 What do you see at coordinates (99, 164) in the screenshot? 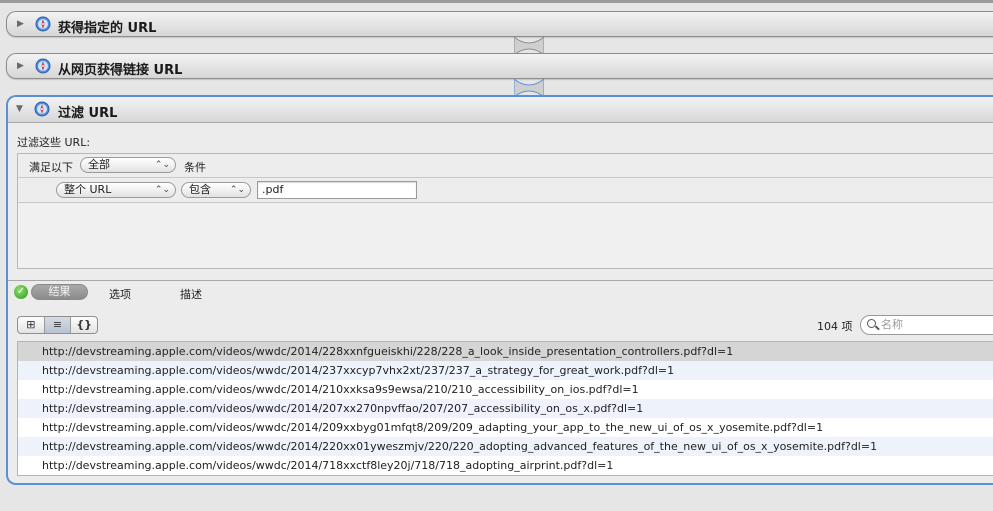
I see `match-mode-value: 全部` at bounding box center [99, 164].